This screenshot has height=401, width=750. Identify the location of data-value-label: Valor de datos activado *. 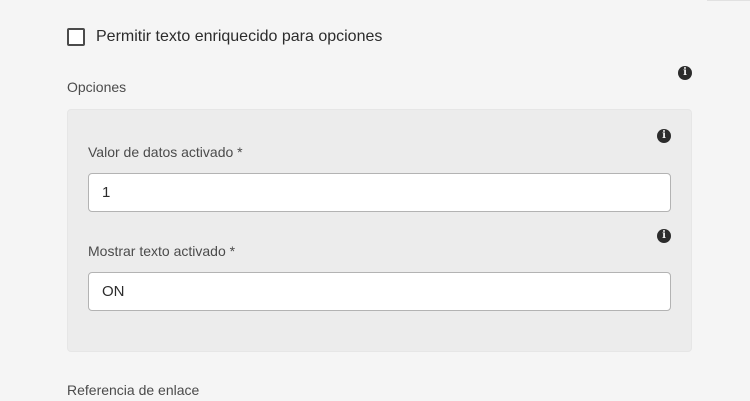
(165, 152).